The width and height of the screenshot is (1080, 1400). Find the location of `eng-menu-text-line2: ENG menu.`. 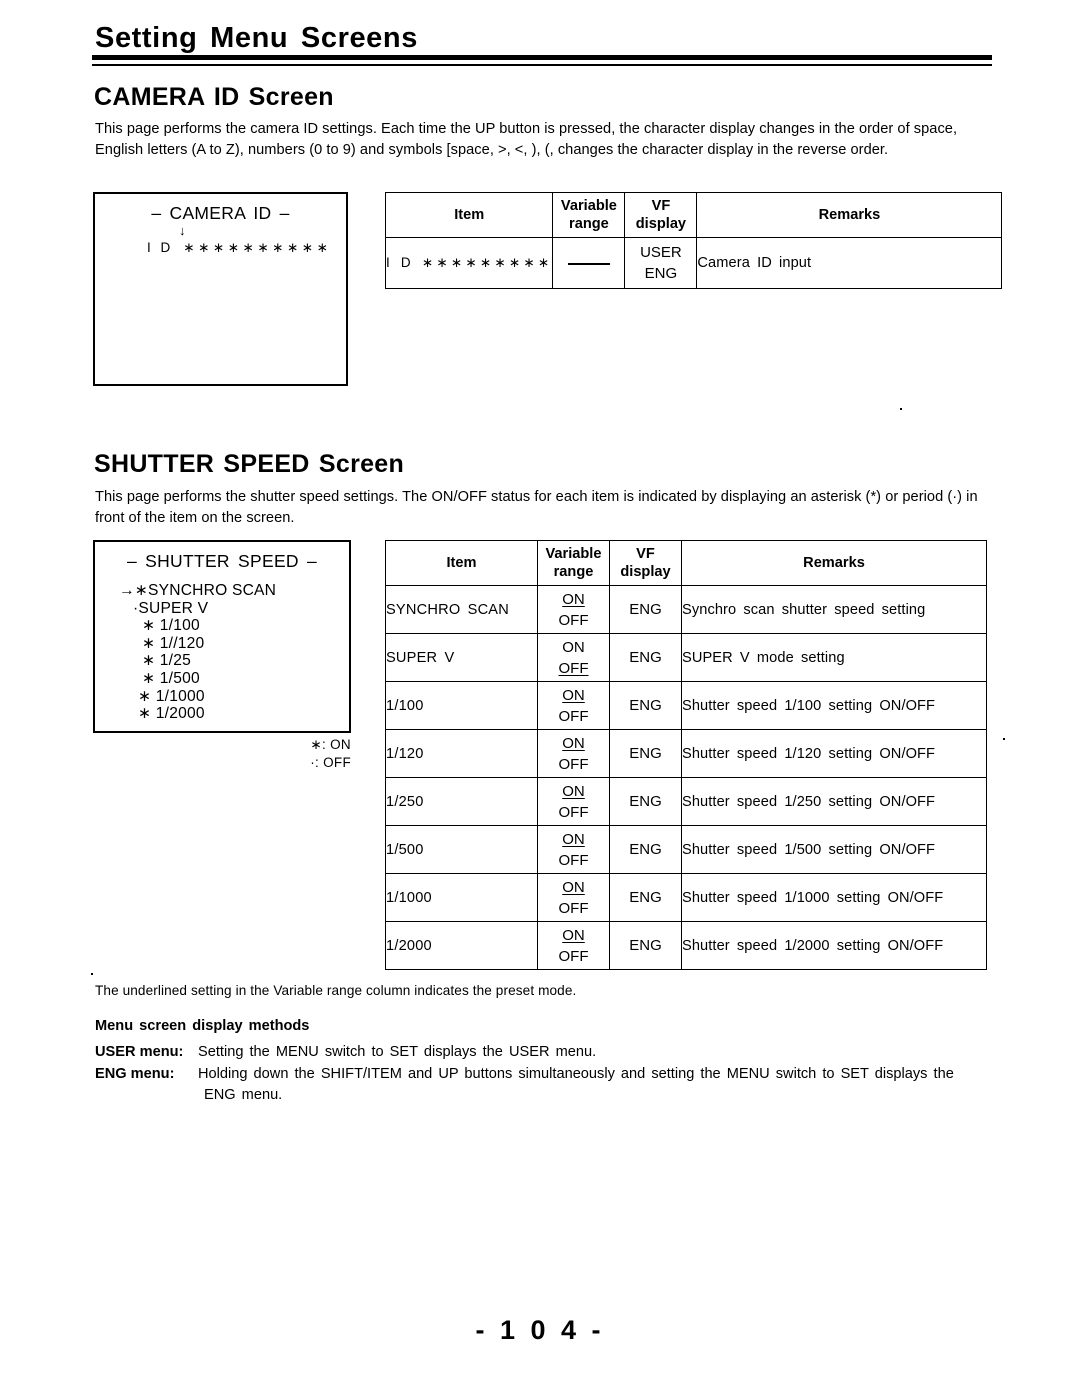

eng-menu-text-line2: ENG menu. is located at coordinates (243, 1095).